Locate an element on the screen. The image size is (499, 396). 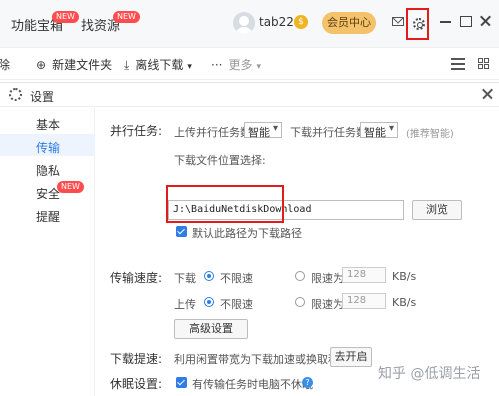
folder-plus-icon: ⊕ is located at coordinates (41, 65).